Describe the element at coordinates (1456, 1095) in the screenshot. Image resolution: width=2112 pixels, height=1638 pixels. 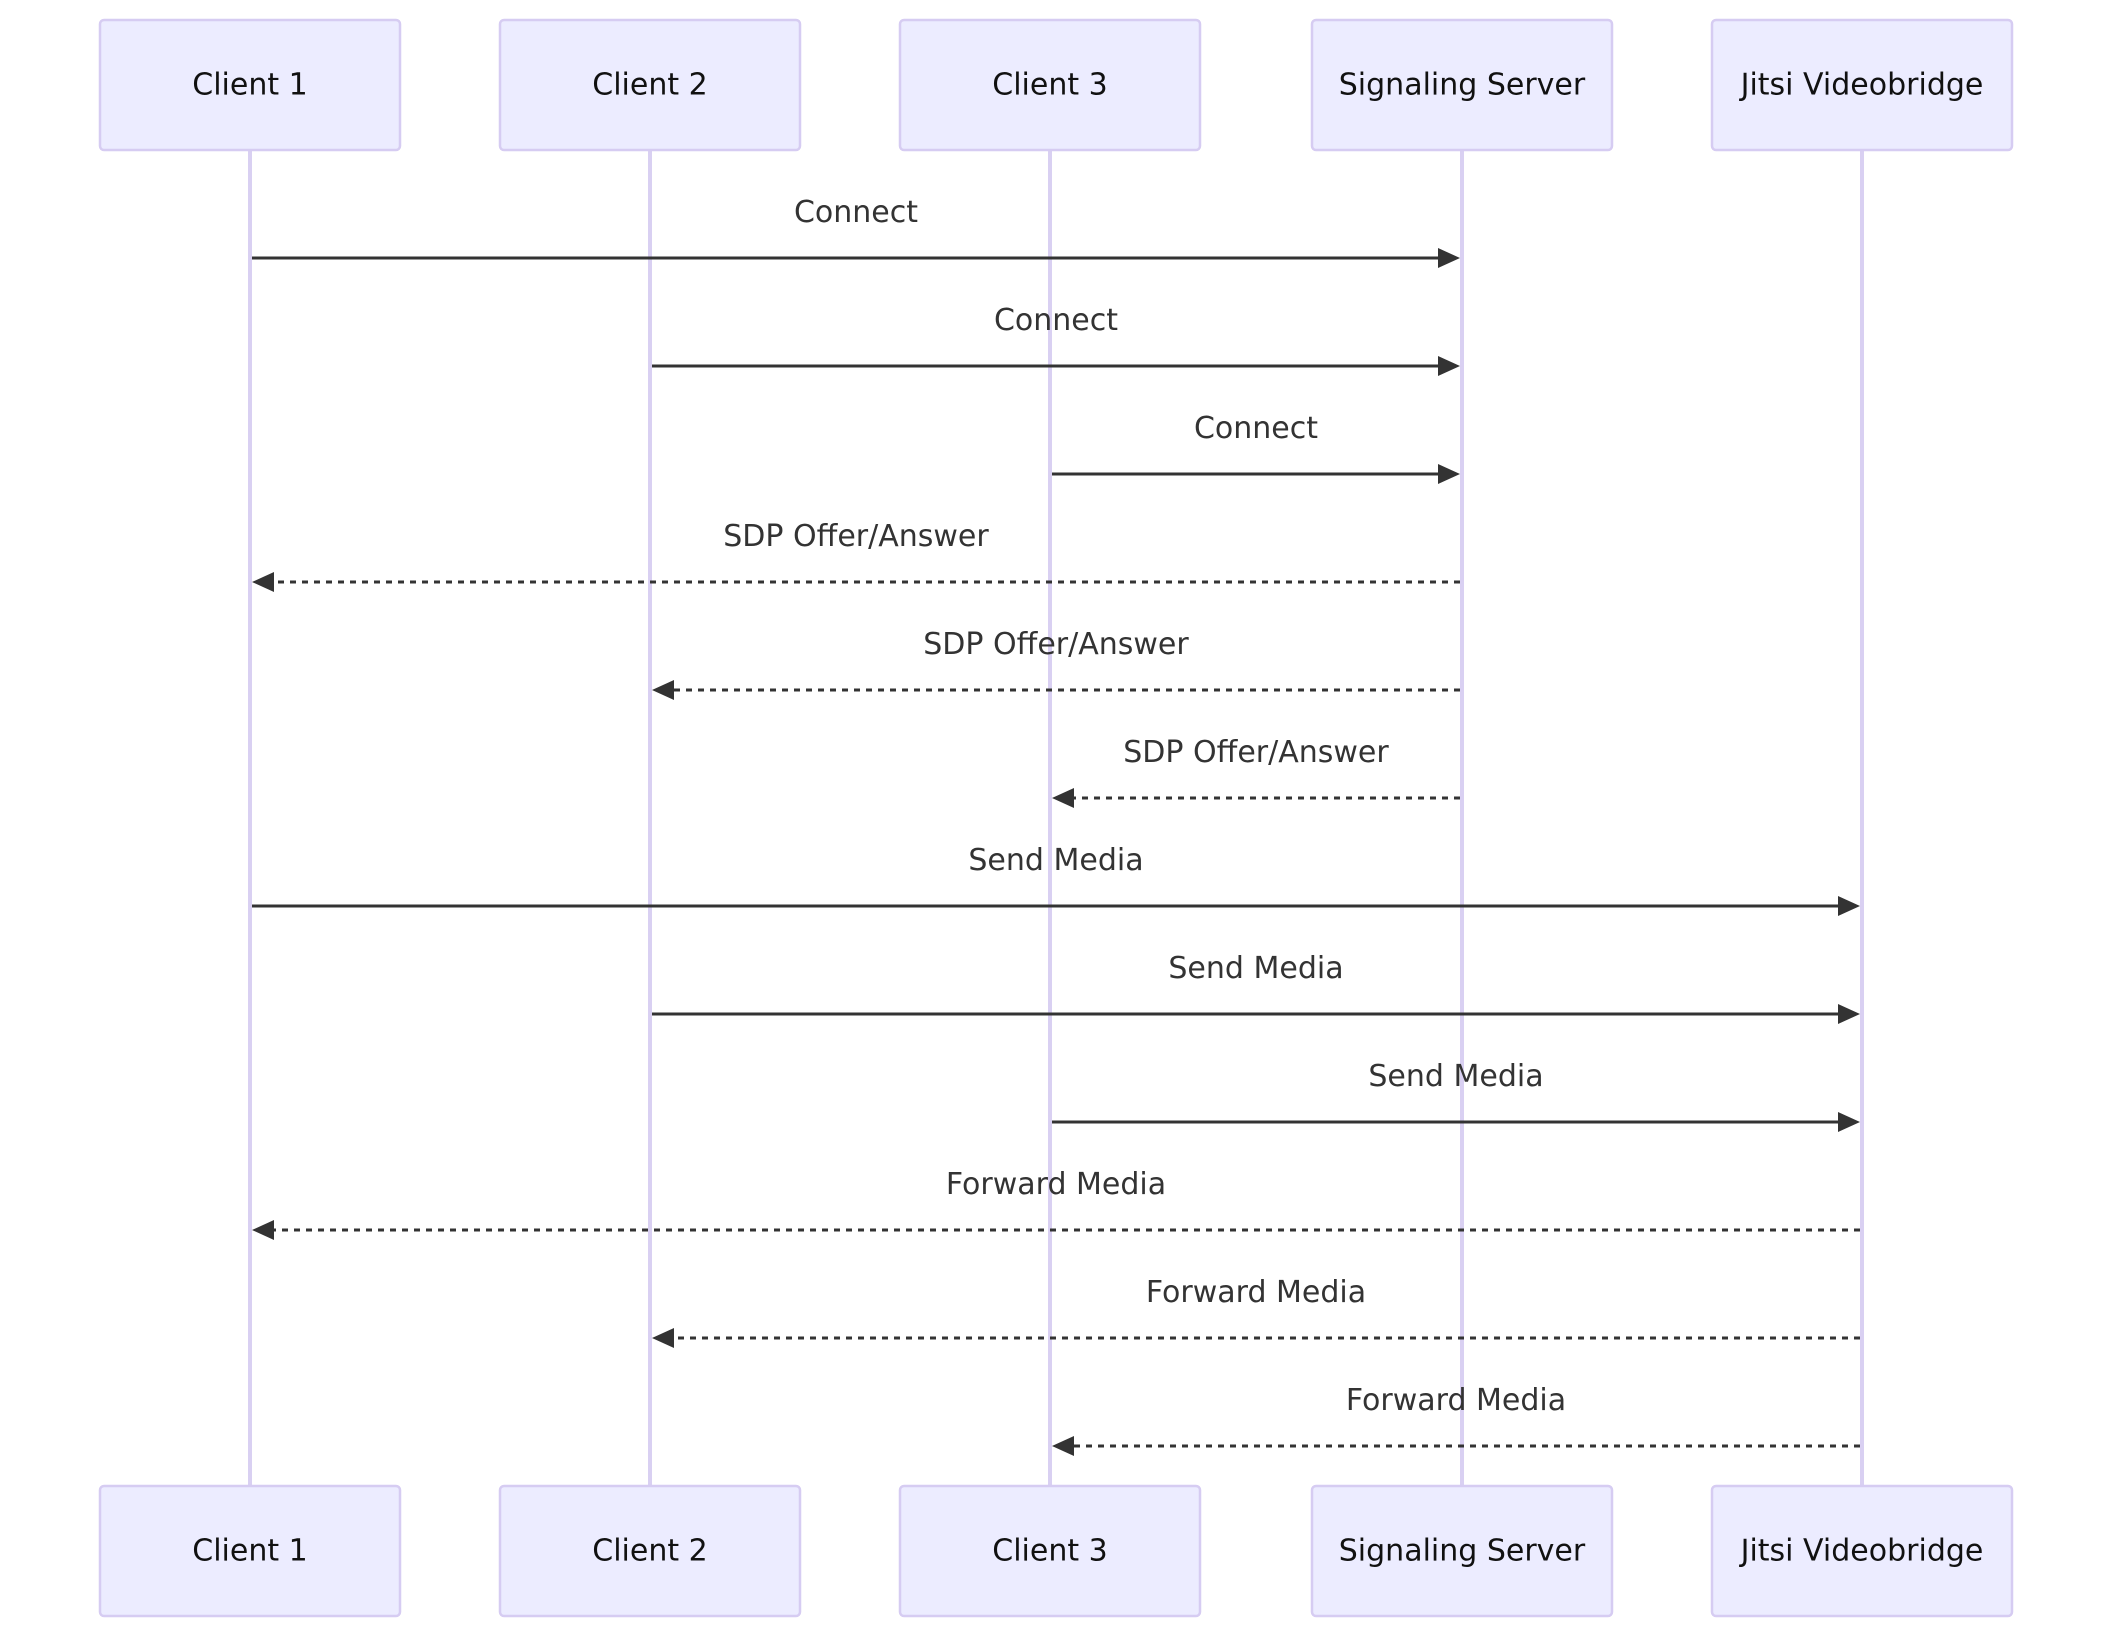
I see `message-9: Send Media` at that location.